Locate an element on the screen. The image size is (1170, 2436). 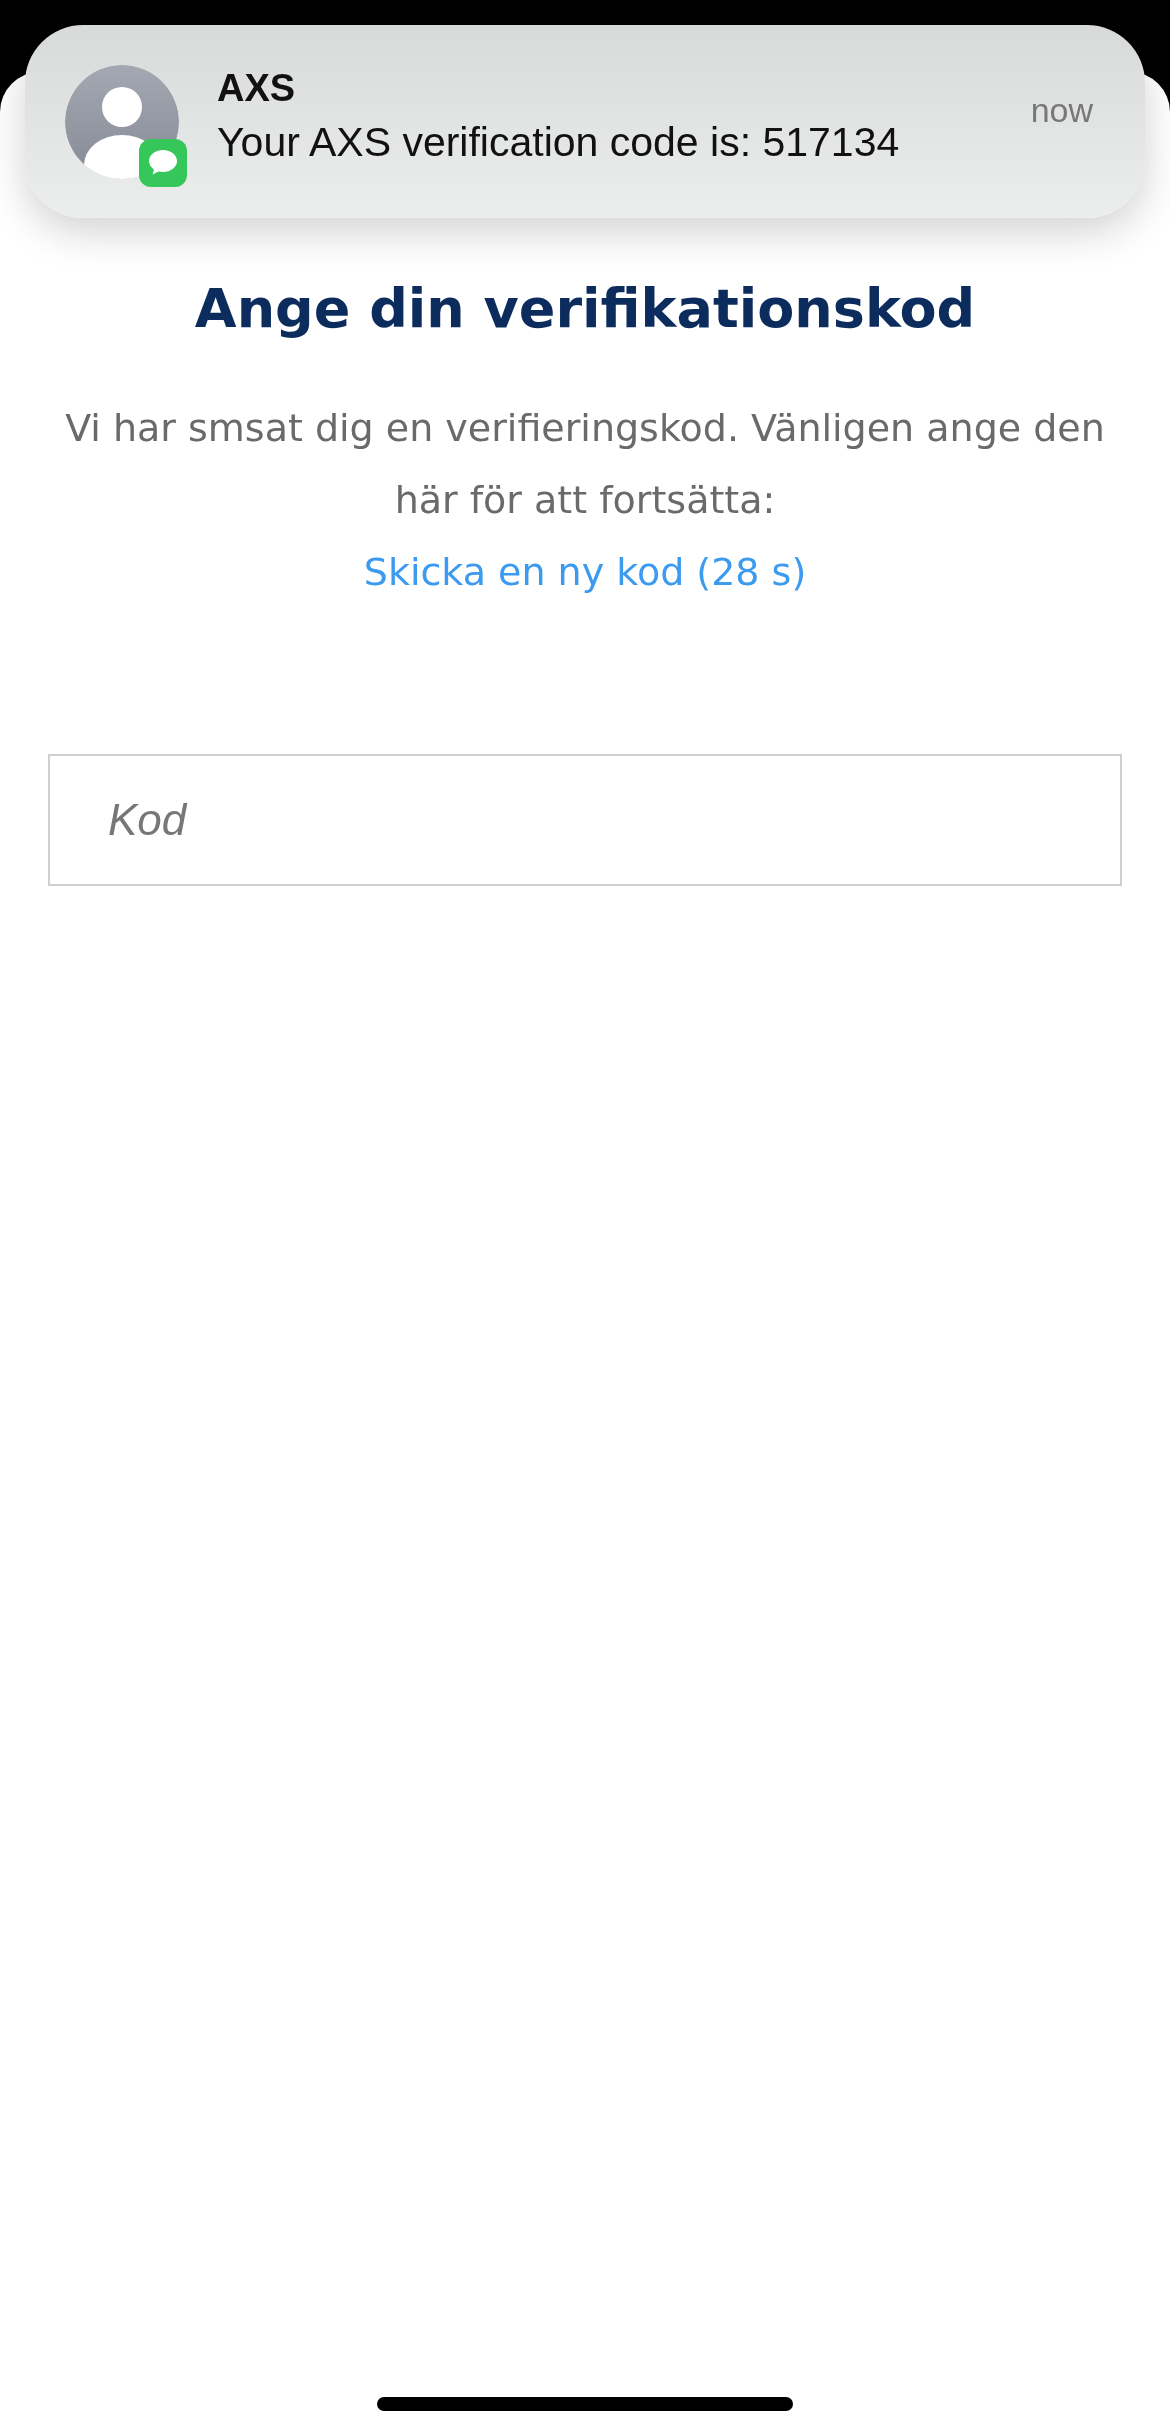
notification-message: Your AXS verification code is: 517134 is located at coordinates (559, 142).